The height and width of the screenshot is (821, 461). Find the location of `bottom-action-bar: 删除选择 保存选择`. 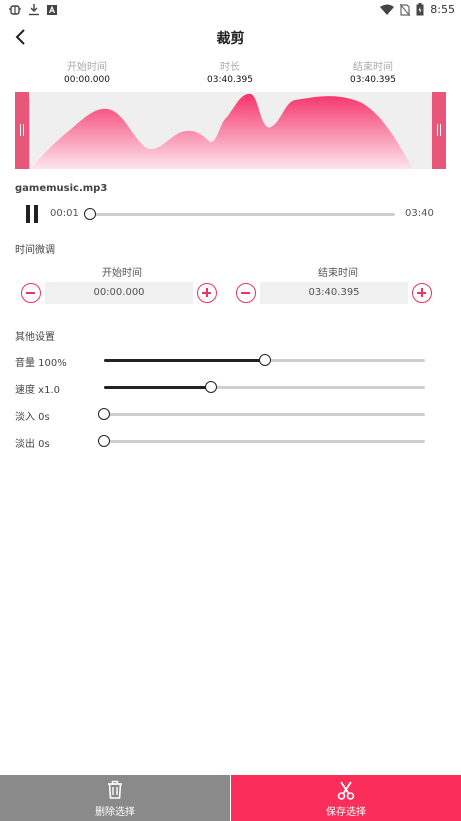

bottom-action-bar: 删除选择 保存选择 is located at coordinates (230, 798).